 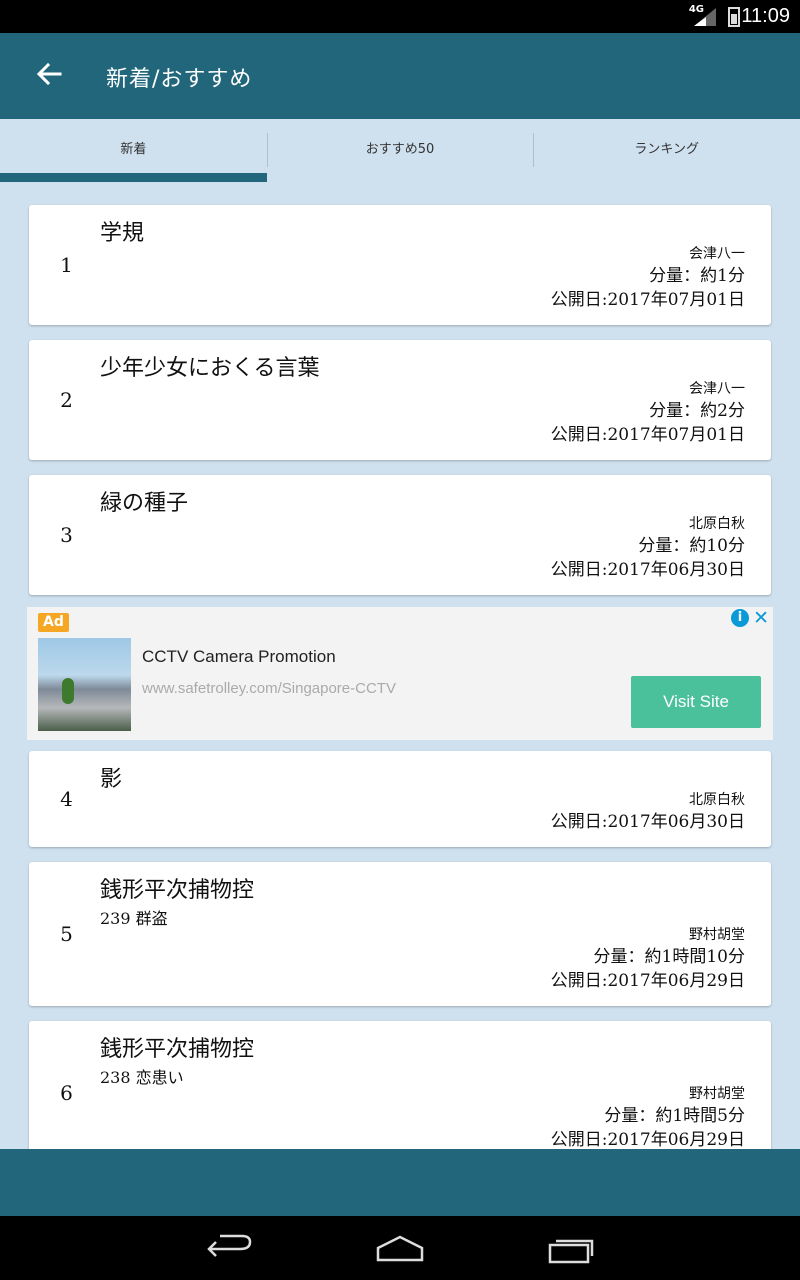 What do you see at coordinates (734, 17) in the screenshot?
I see `battery-icon` at bounding box center [734, 17].